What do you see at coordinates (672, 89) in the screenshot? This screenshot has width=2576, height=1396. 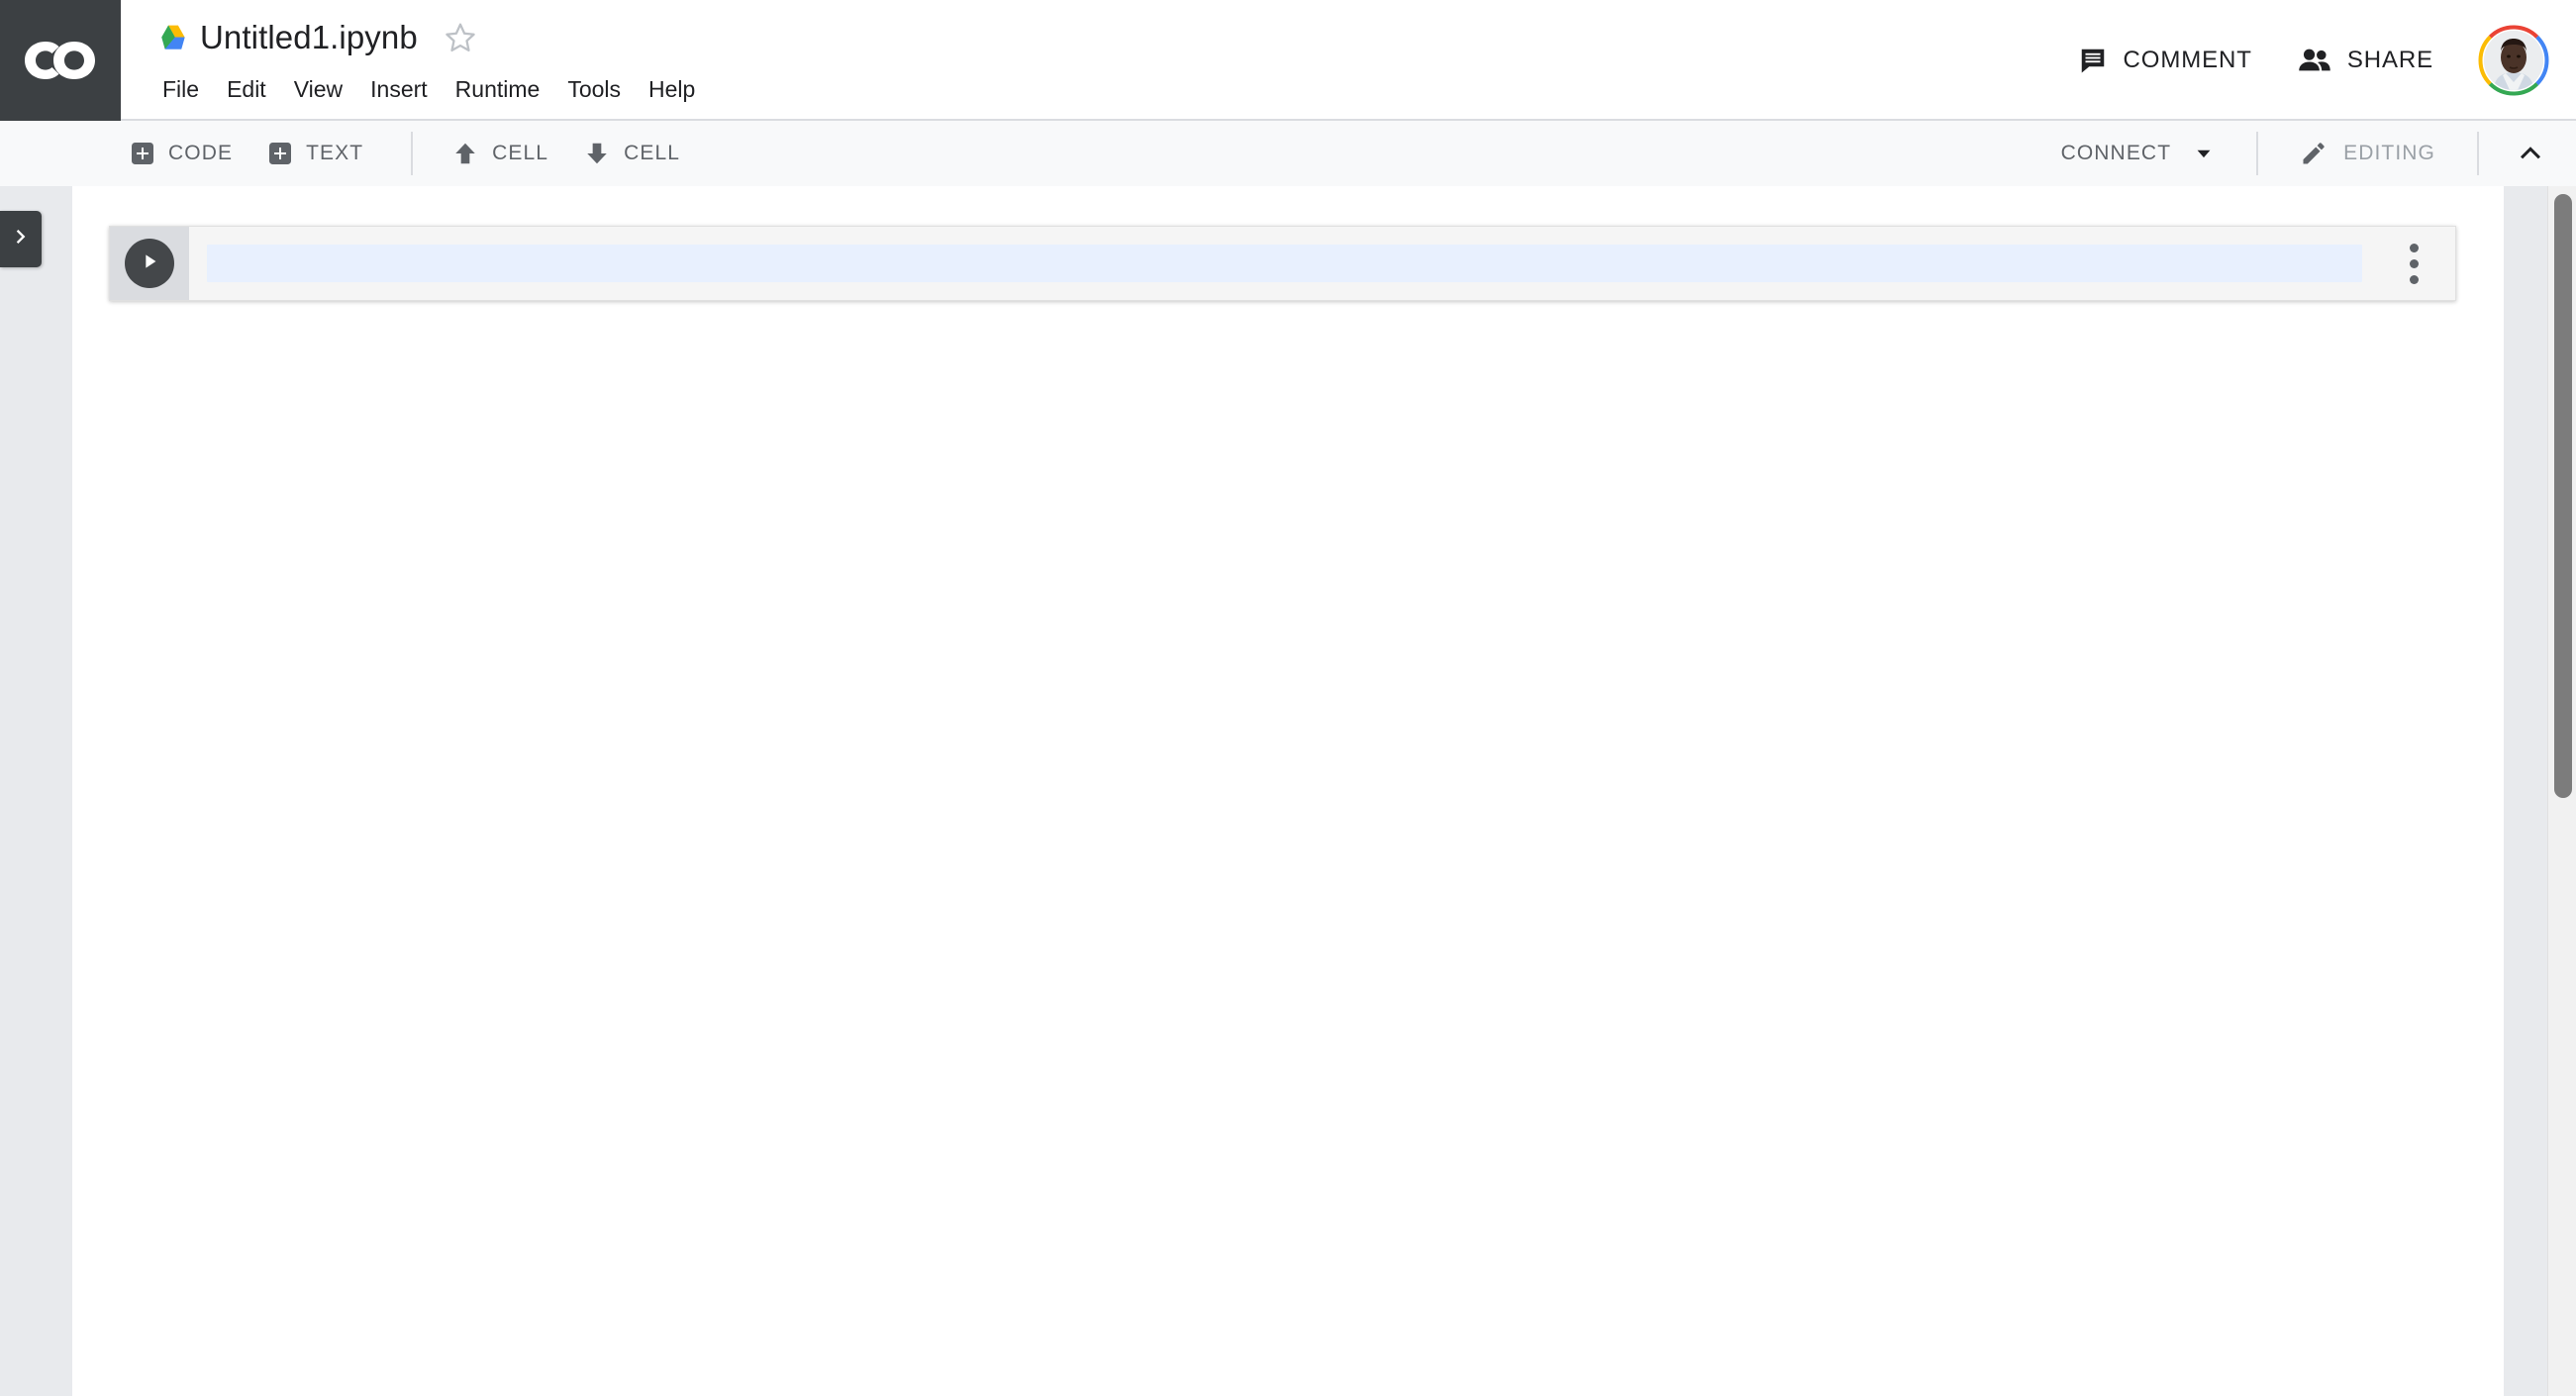 I see `menu-item-help: Help` at bounding box center [672, 89].